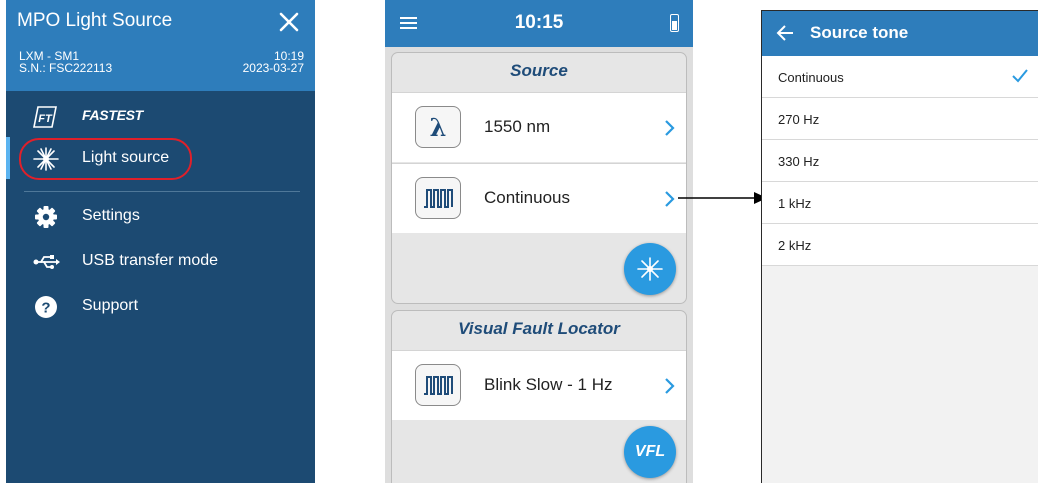 The image size is (1038, 483). I want to click on status-clock: 10:15, so click(539, 22).